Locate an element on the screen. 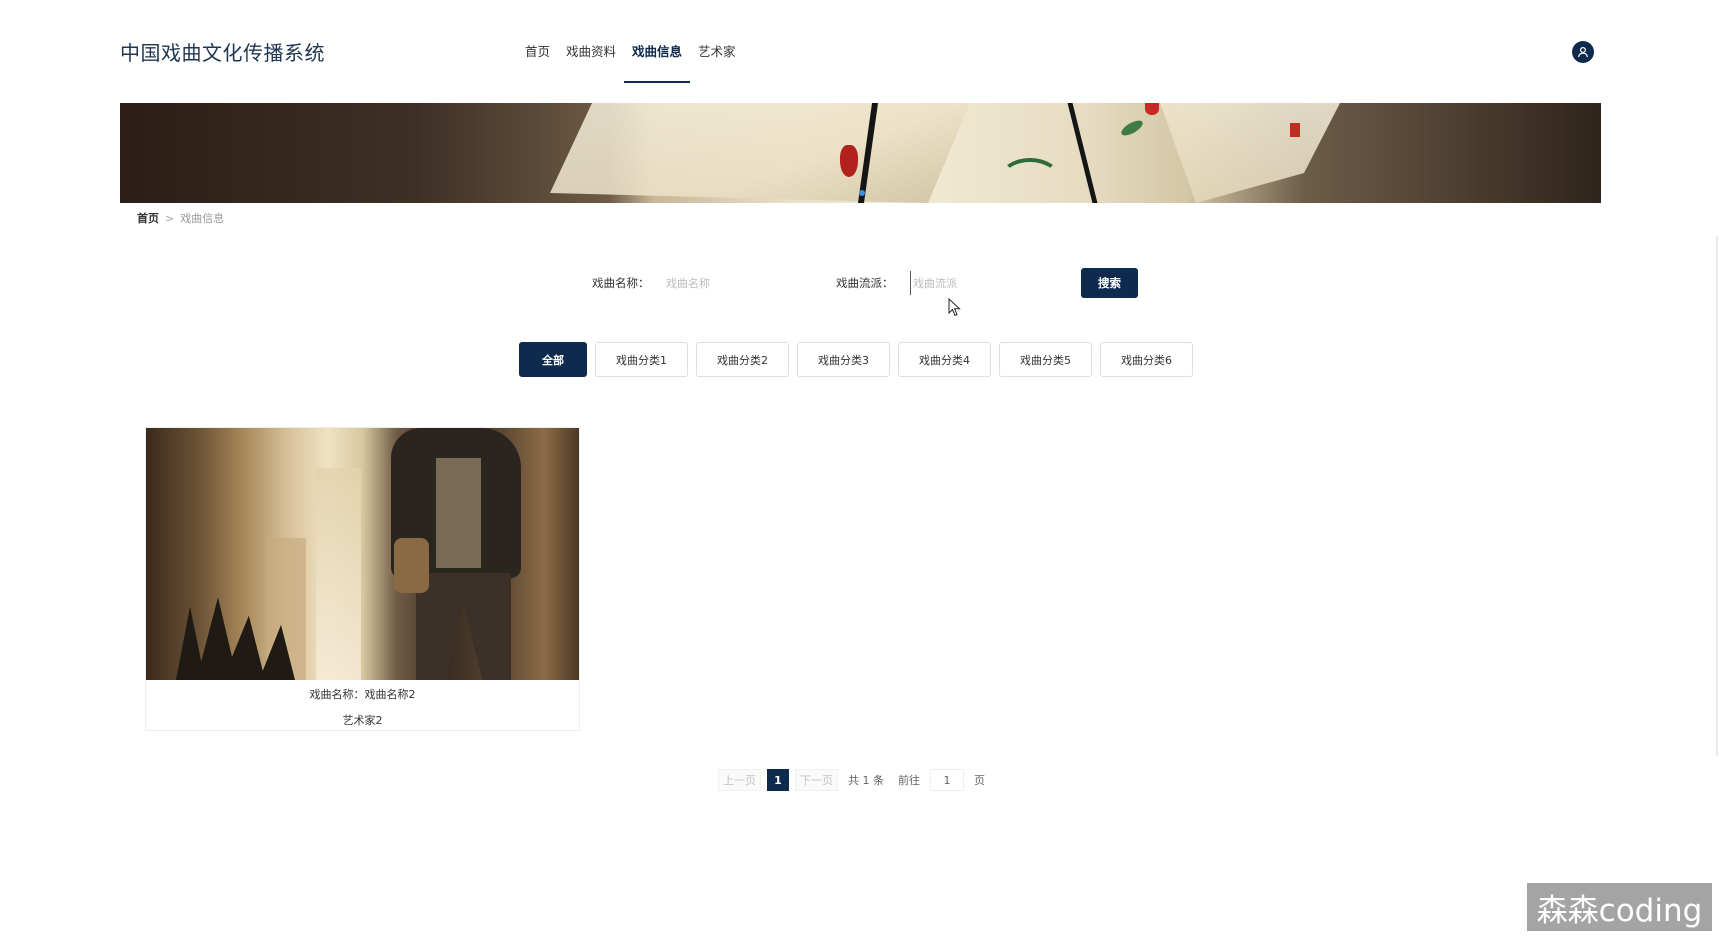  main-nav: 首页 戏曲资料 戏曲信息 艺术家 is located at coordinates (630, 50).